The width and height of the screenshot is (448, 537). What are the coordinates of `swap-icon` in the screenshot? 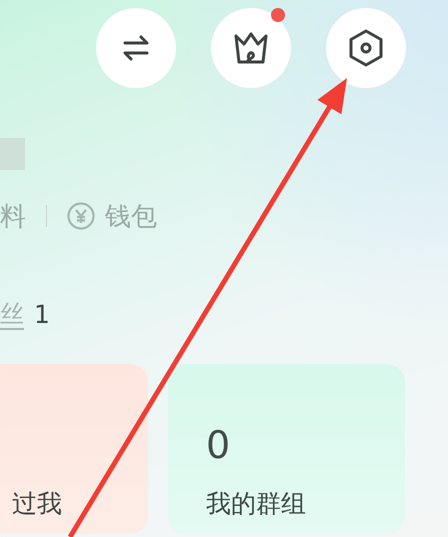 It's located at (136, 48).